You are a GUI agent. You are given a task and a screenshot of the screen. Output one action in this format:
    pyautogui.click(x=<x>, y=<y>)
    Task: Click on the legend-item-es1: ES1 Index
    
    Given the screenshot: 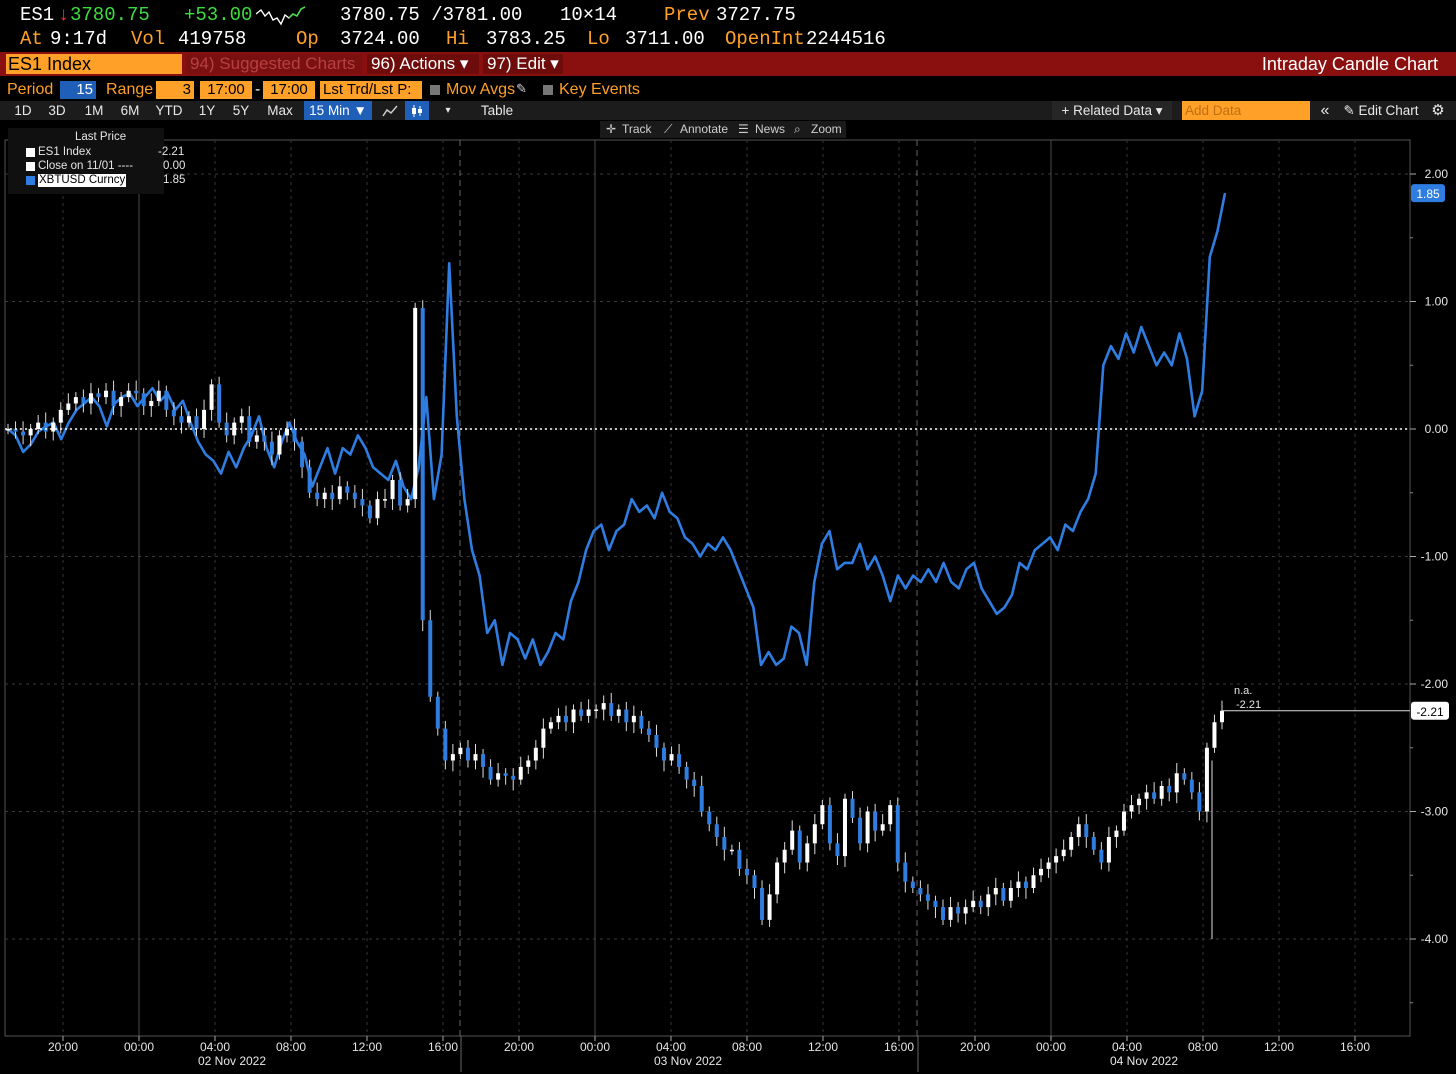 What is the action you would take?
    pyautogui.click(x=64, y=152)
    